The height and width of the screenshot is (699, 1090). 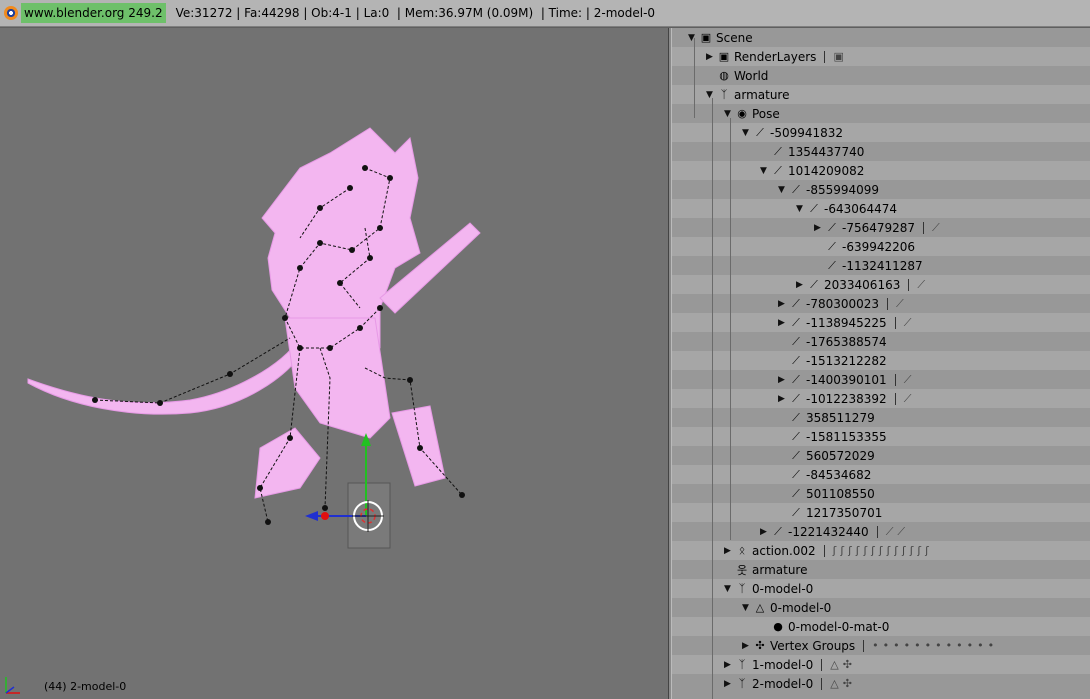 I want to click on outliner-row: ⟋ 1354437740, so click(x=881, y=151).